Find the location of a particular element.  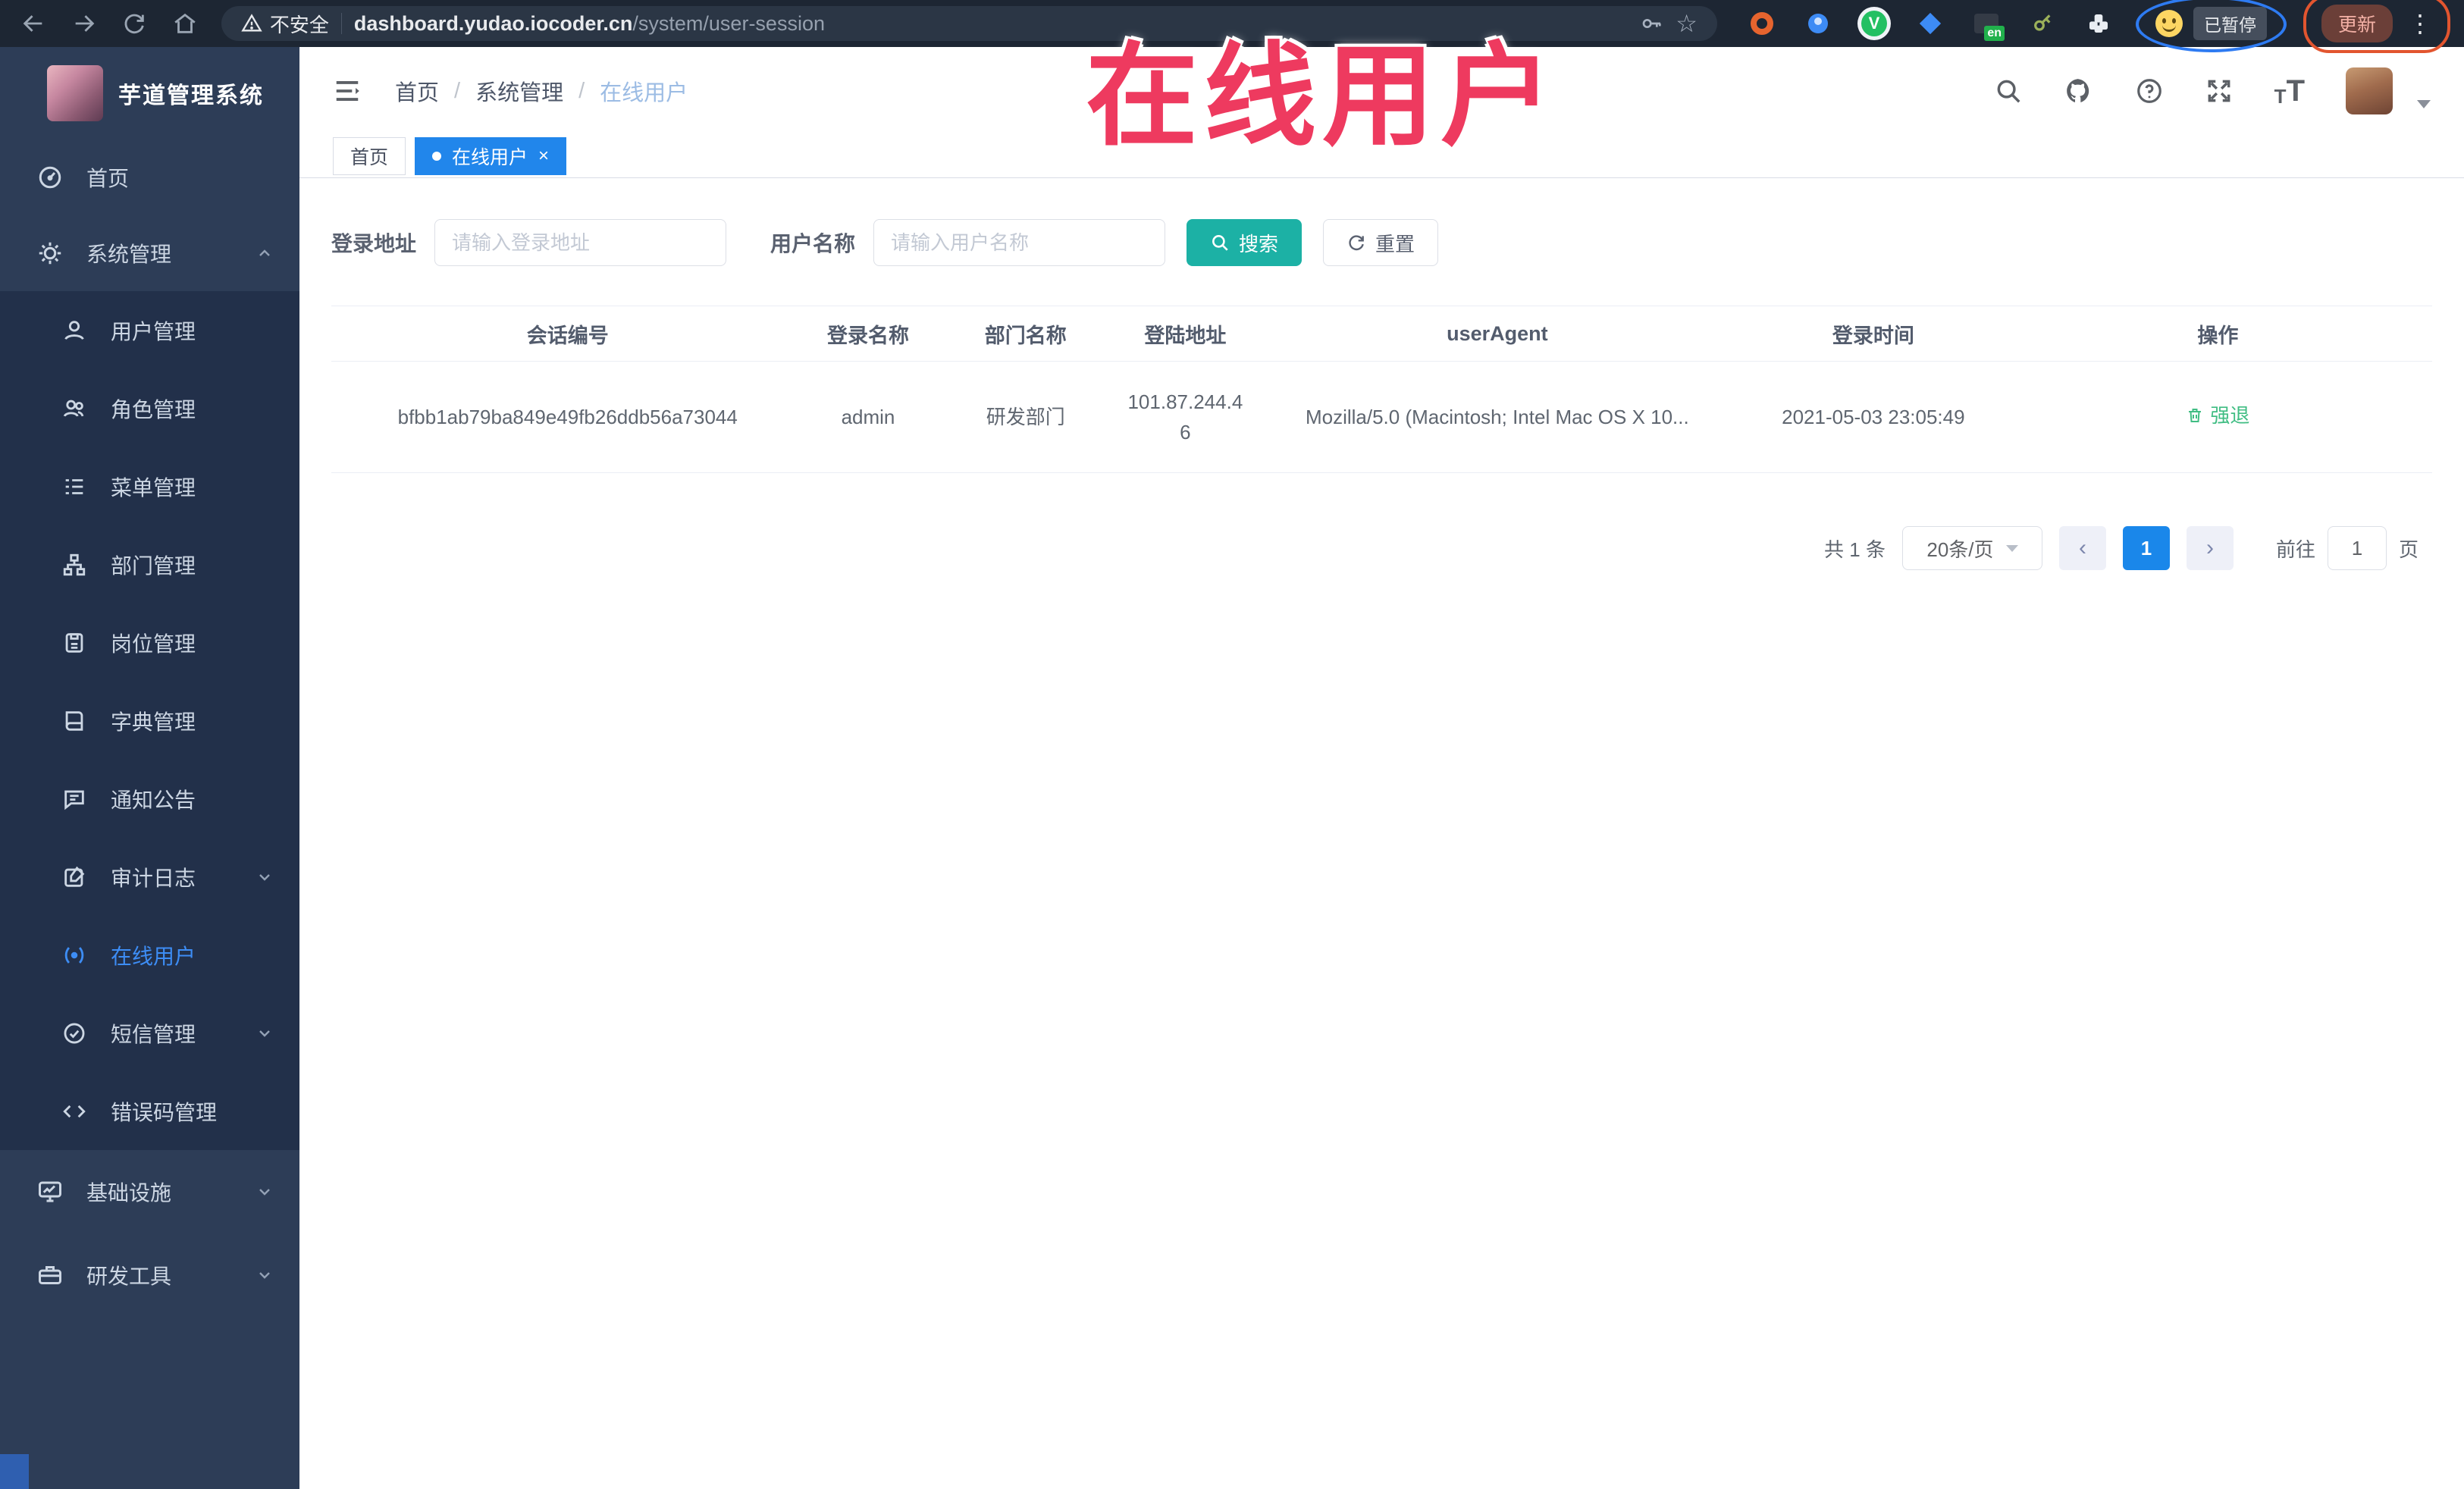

extension-icon-translate: en is located at coordinates (1989, 25).